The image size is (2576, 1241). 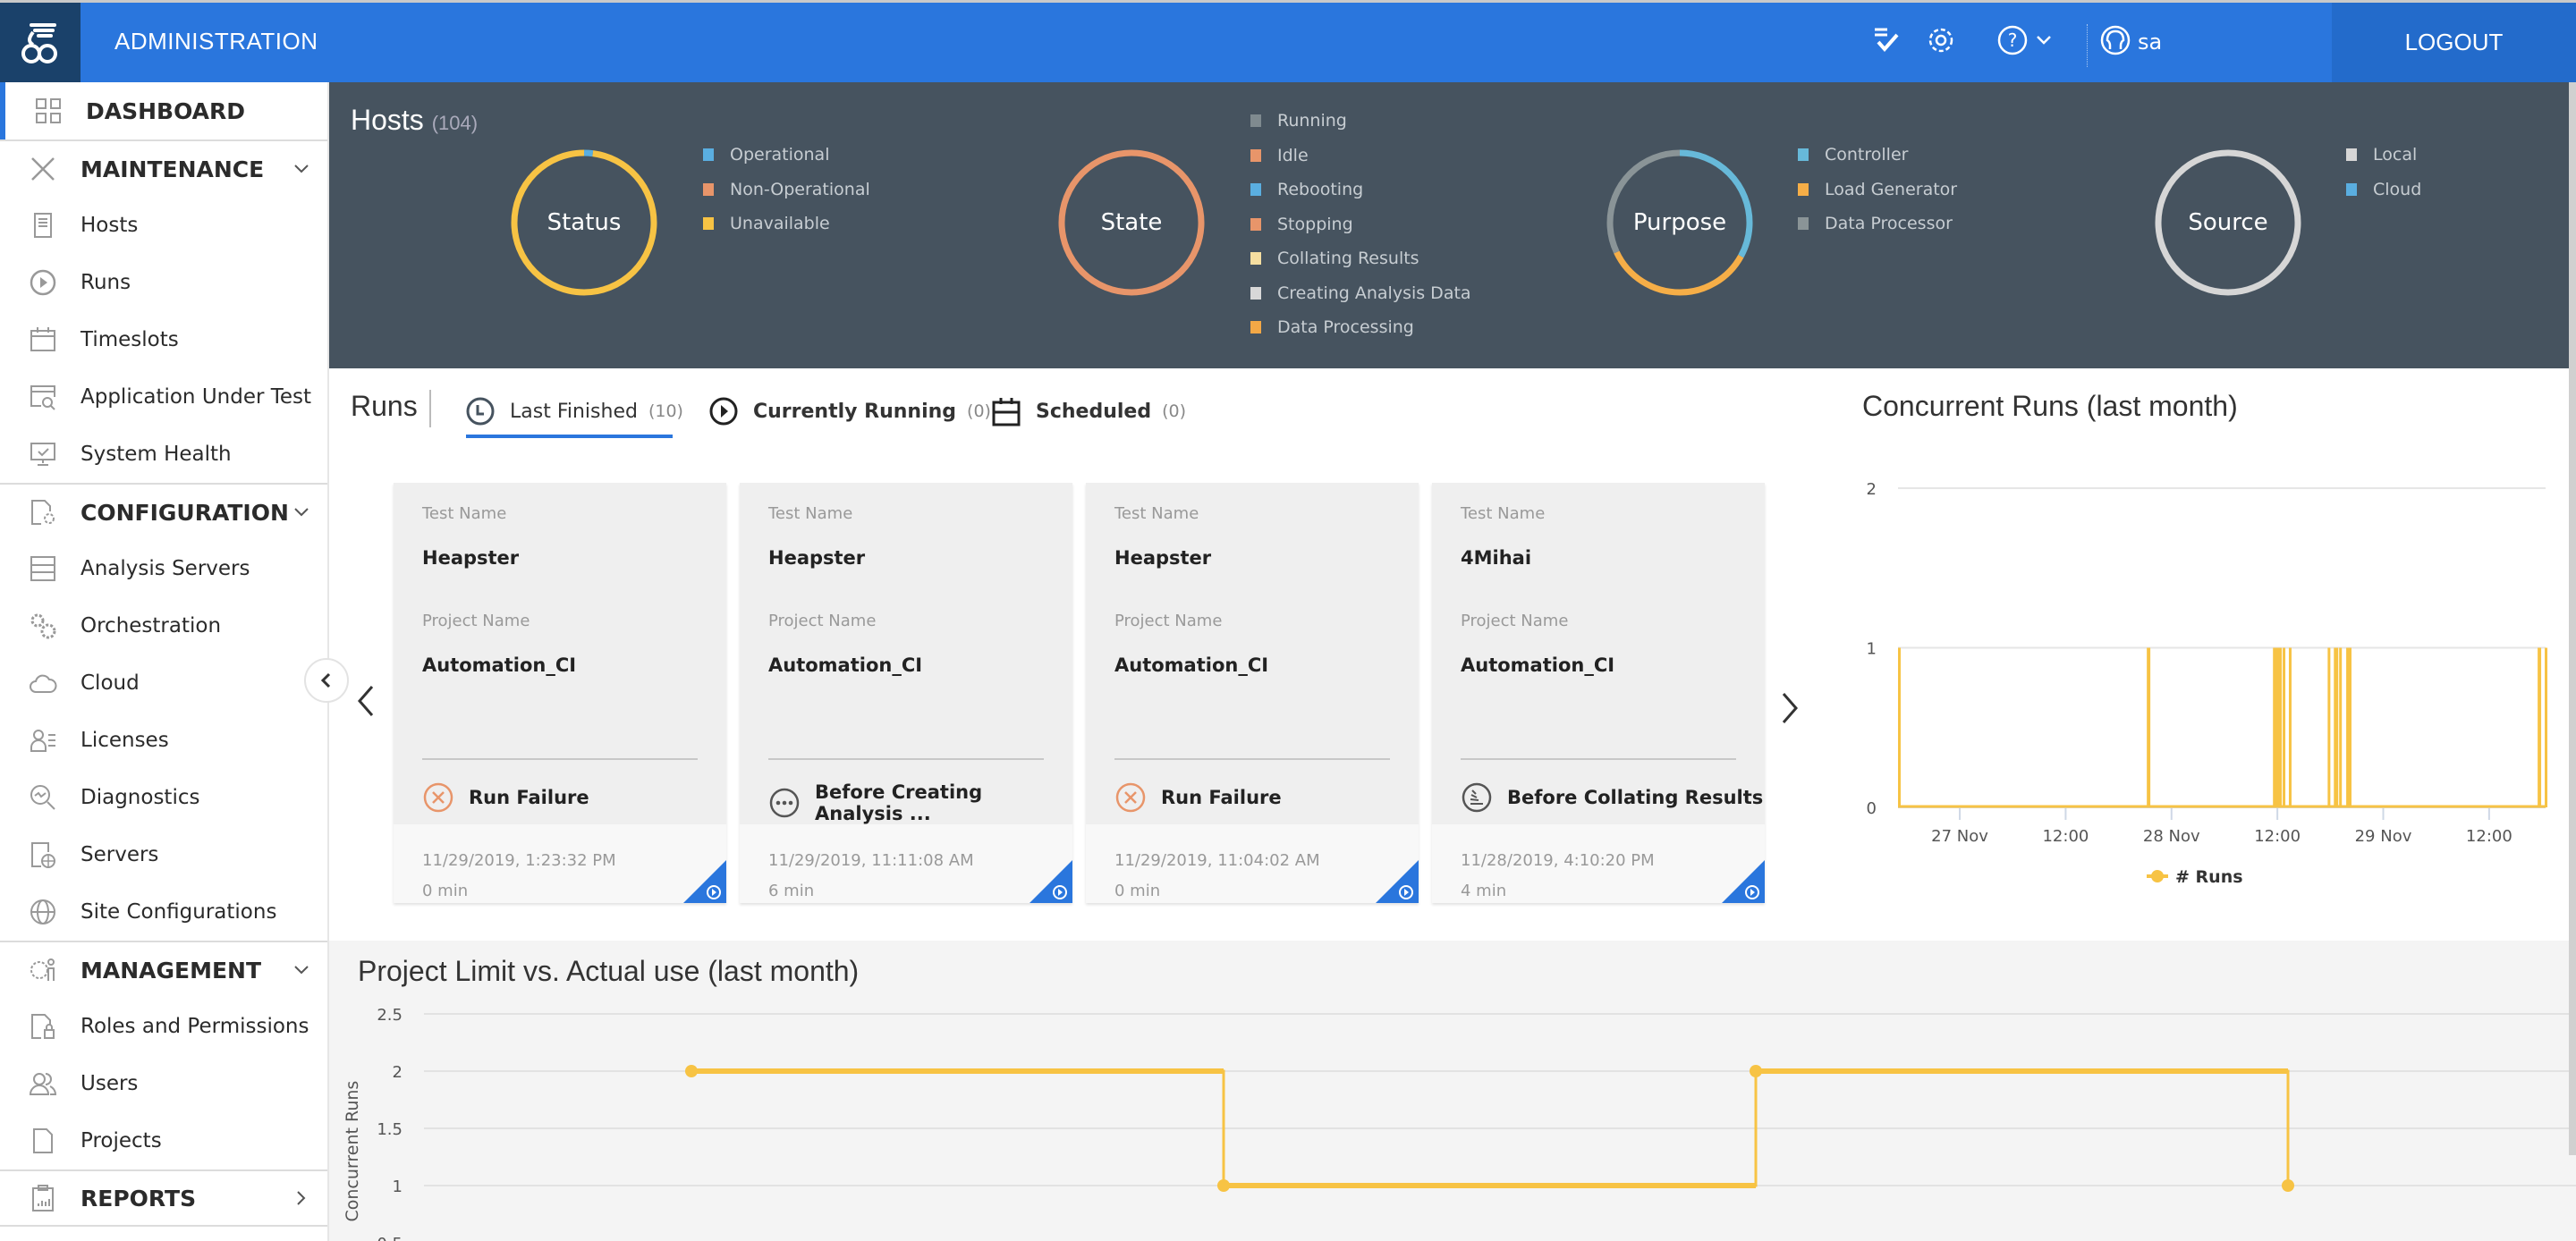 I want to click on carousel-prev-button, so click(x=365, y=705).